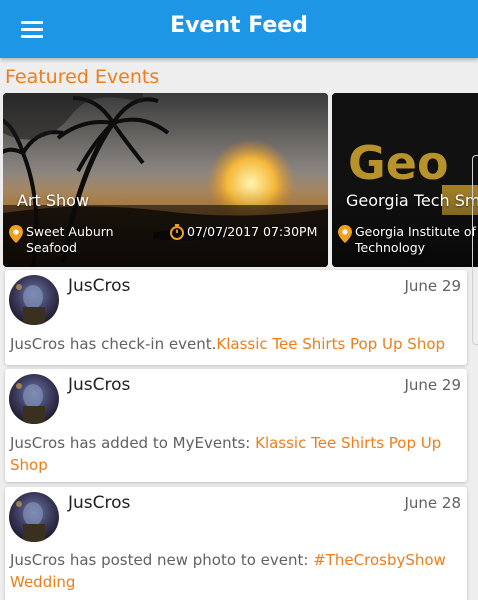  What do you see at coordinates (133, 443) in the screenshot?
I see `activity-description: JusCros has added to MyEvents:` at bounding box center [133, 443].